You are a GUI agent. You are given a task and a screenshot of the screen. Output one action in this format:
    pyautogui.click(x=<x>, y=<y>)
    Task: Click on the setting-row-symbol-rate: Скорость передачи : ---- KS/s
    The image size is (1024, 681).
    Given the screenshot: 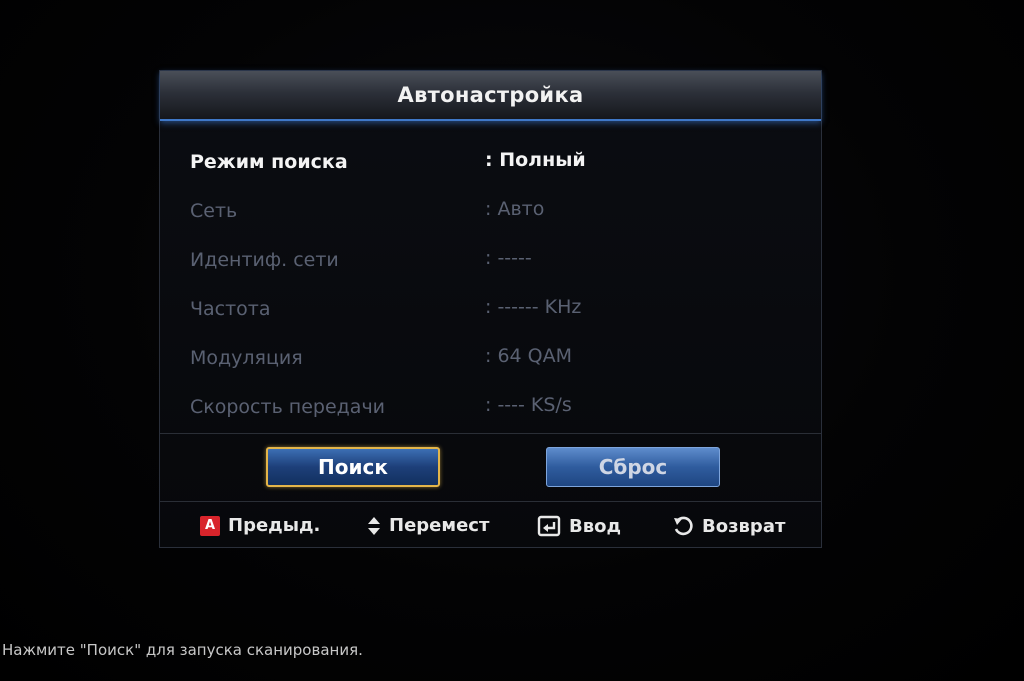 What is the action you would take?
    pyautogui.click(x=490, y=406)
    